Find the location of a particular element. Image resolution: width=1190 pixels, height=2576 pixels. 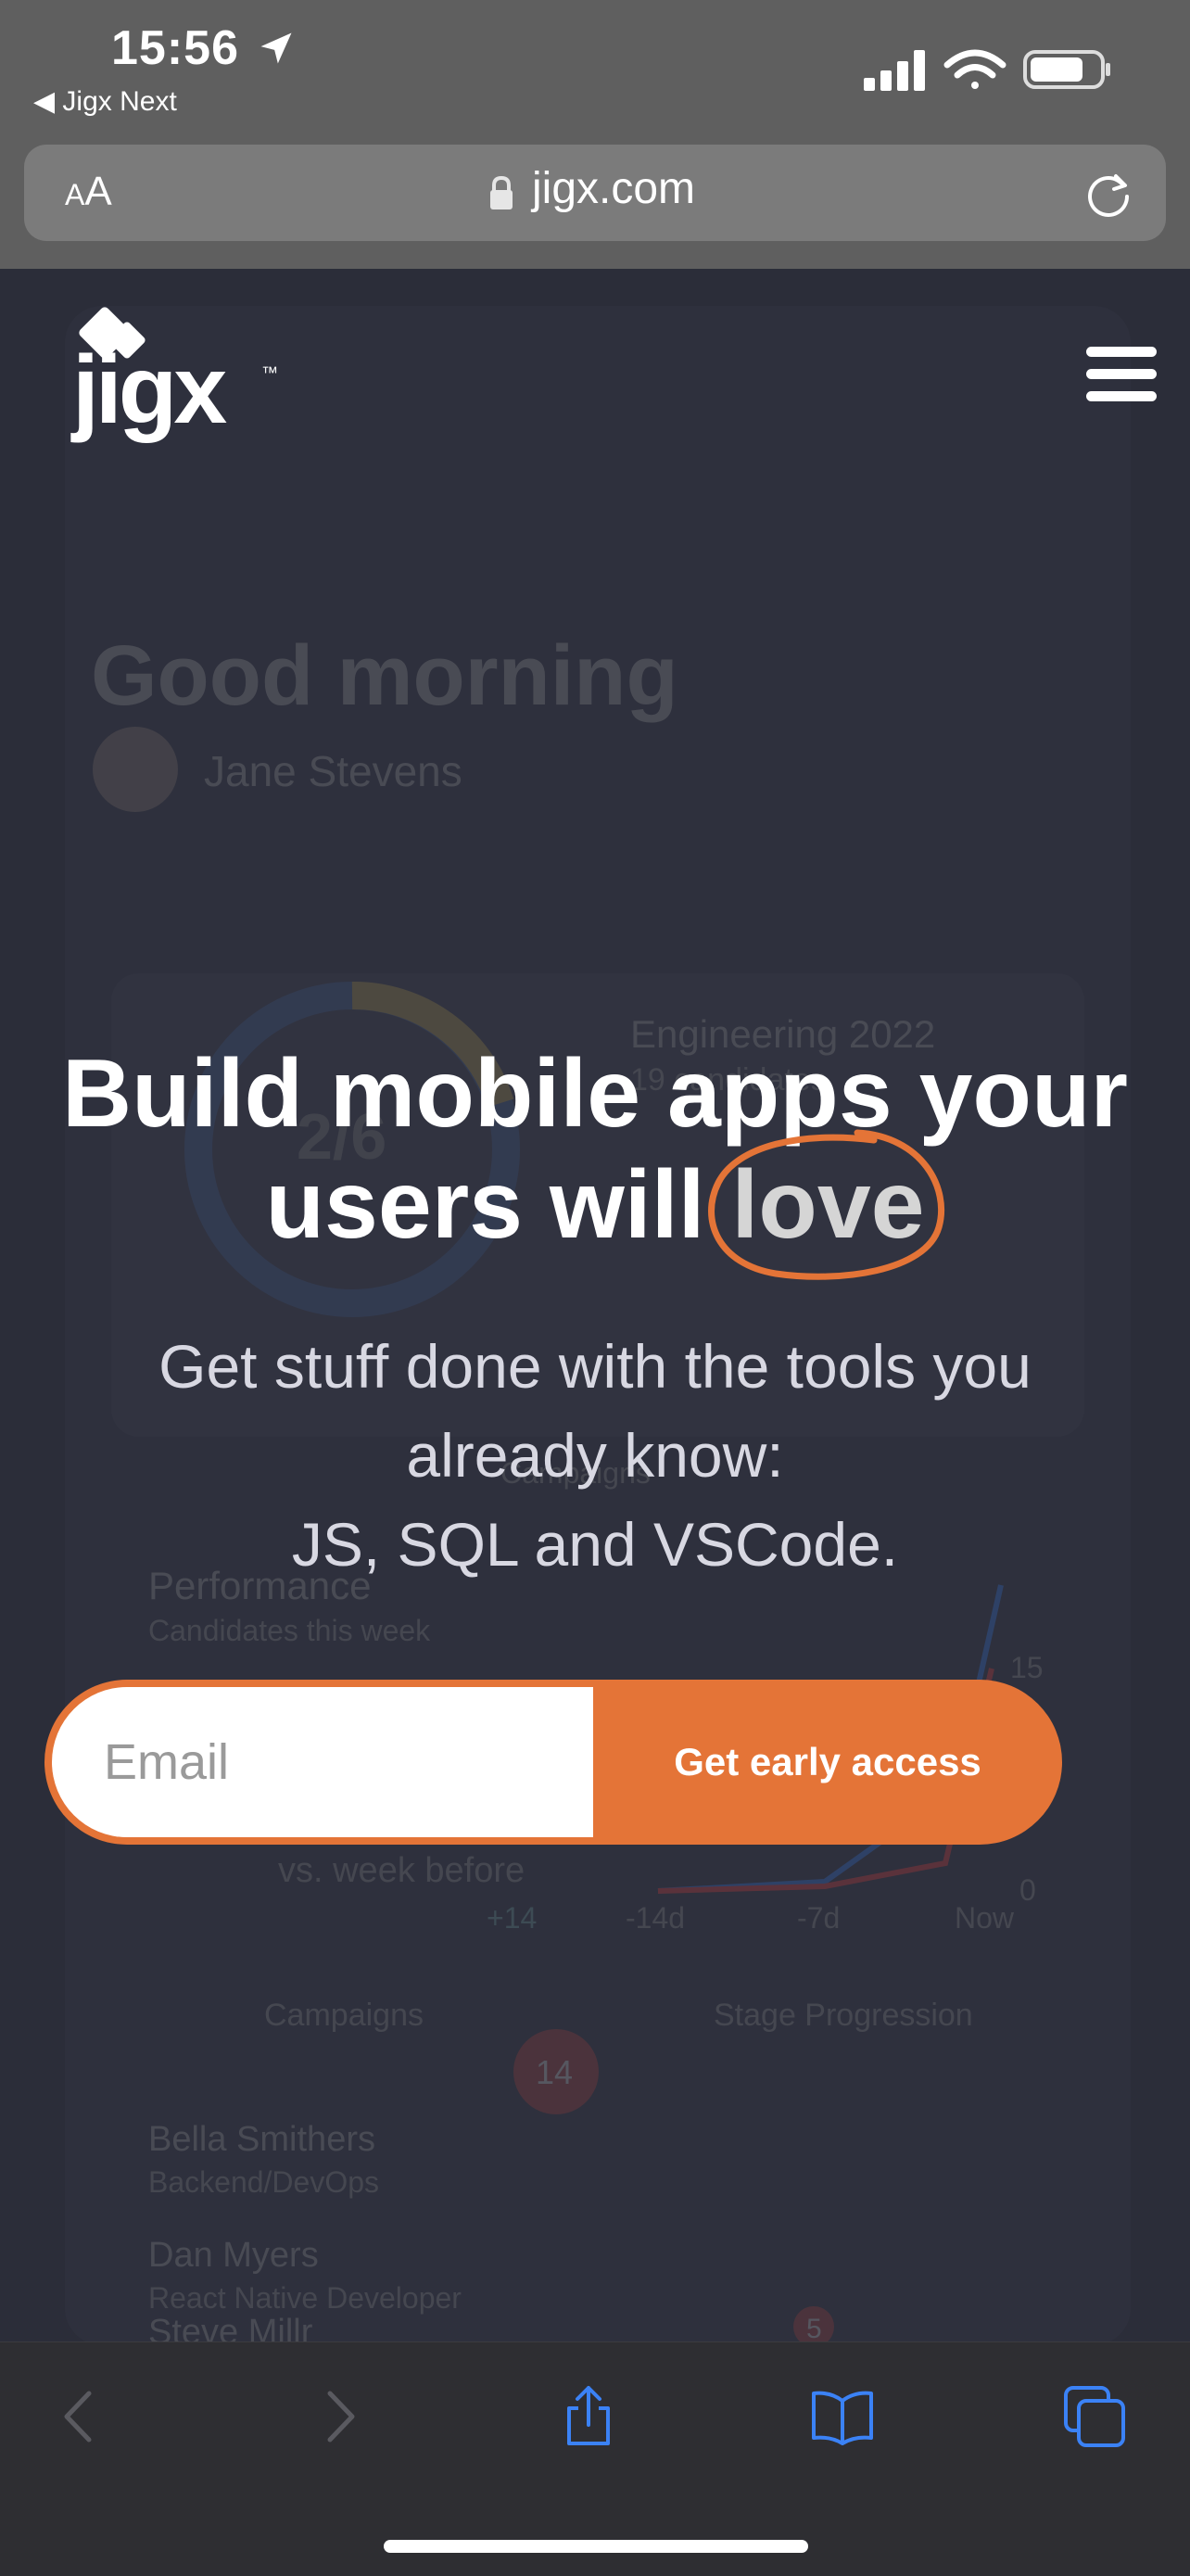

headline-line-2: users will love is located at coordinates (595, 1205).